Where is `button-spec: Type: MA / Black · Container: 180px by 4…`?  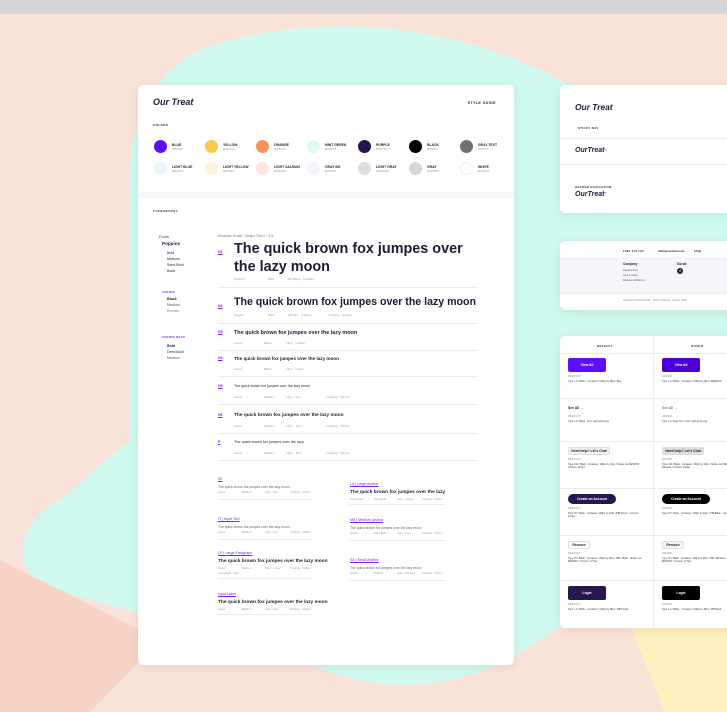 button-spec: Type: MA / Black · Container: 180px by 4… is located at coordinates (694, 466).